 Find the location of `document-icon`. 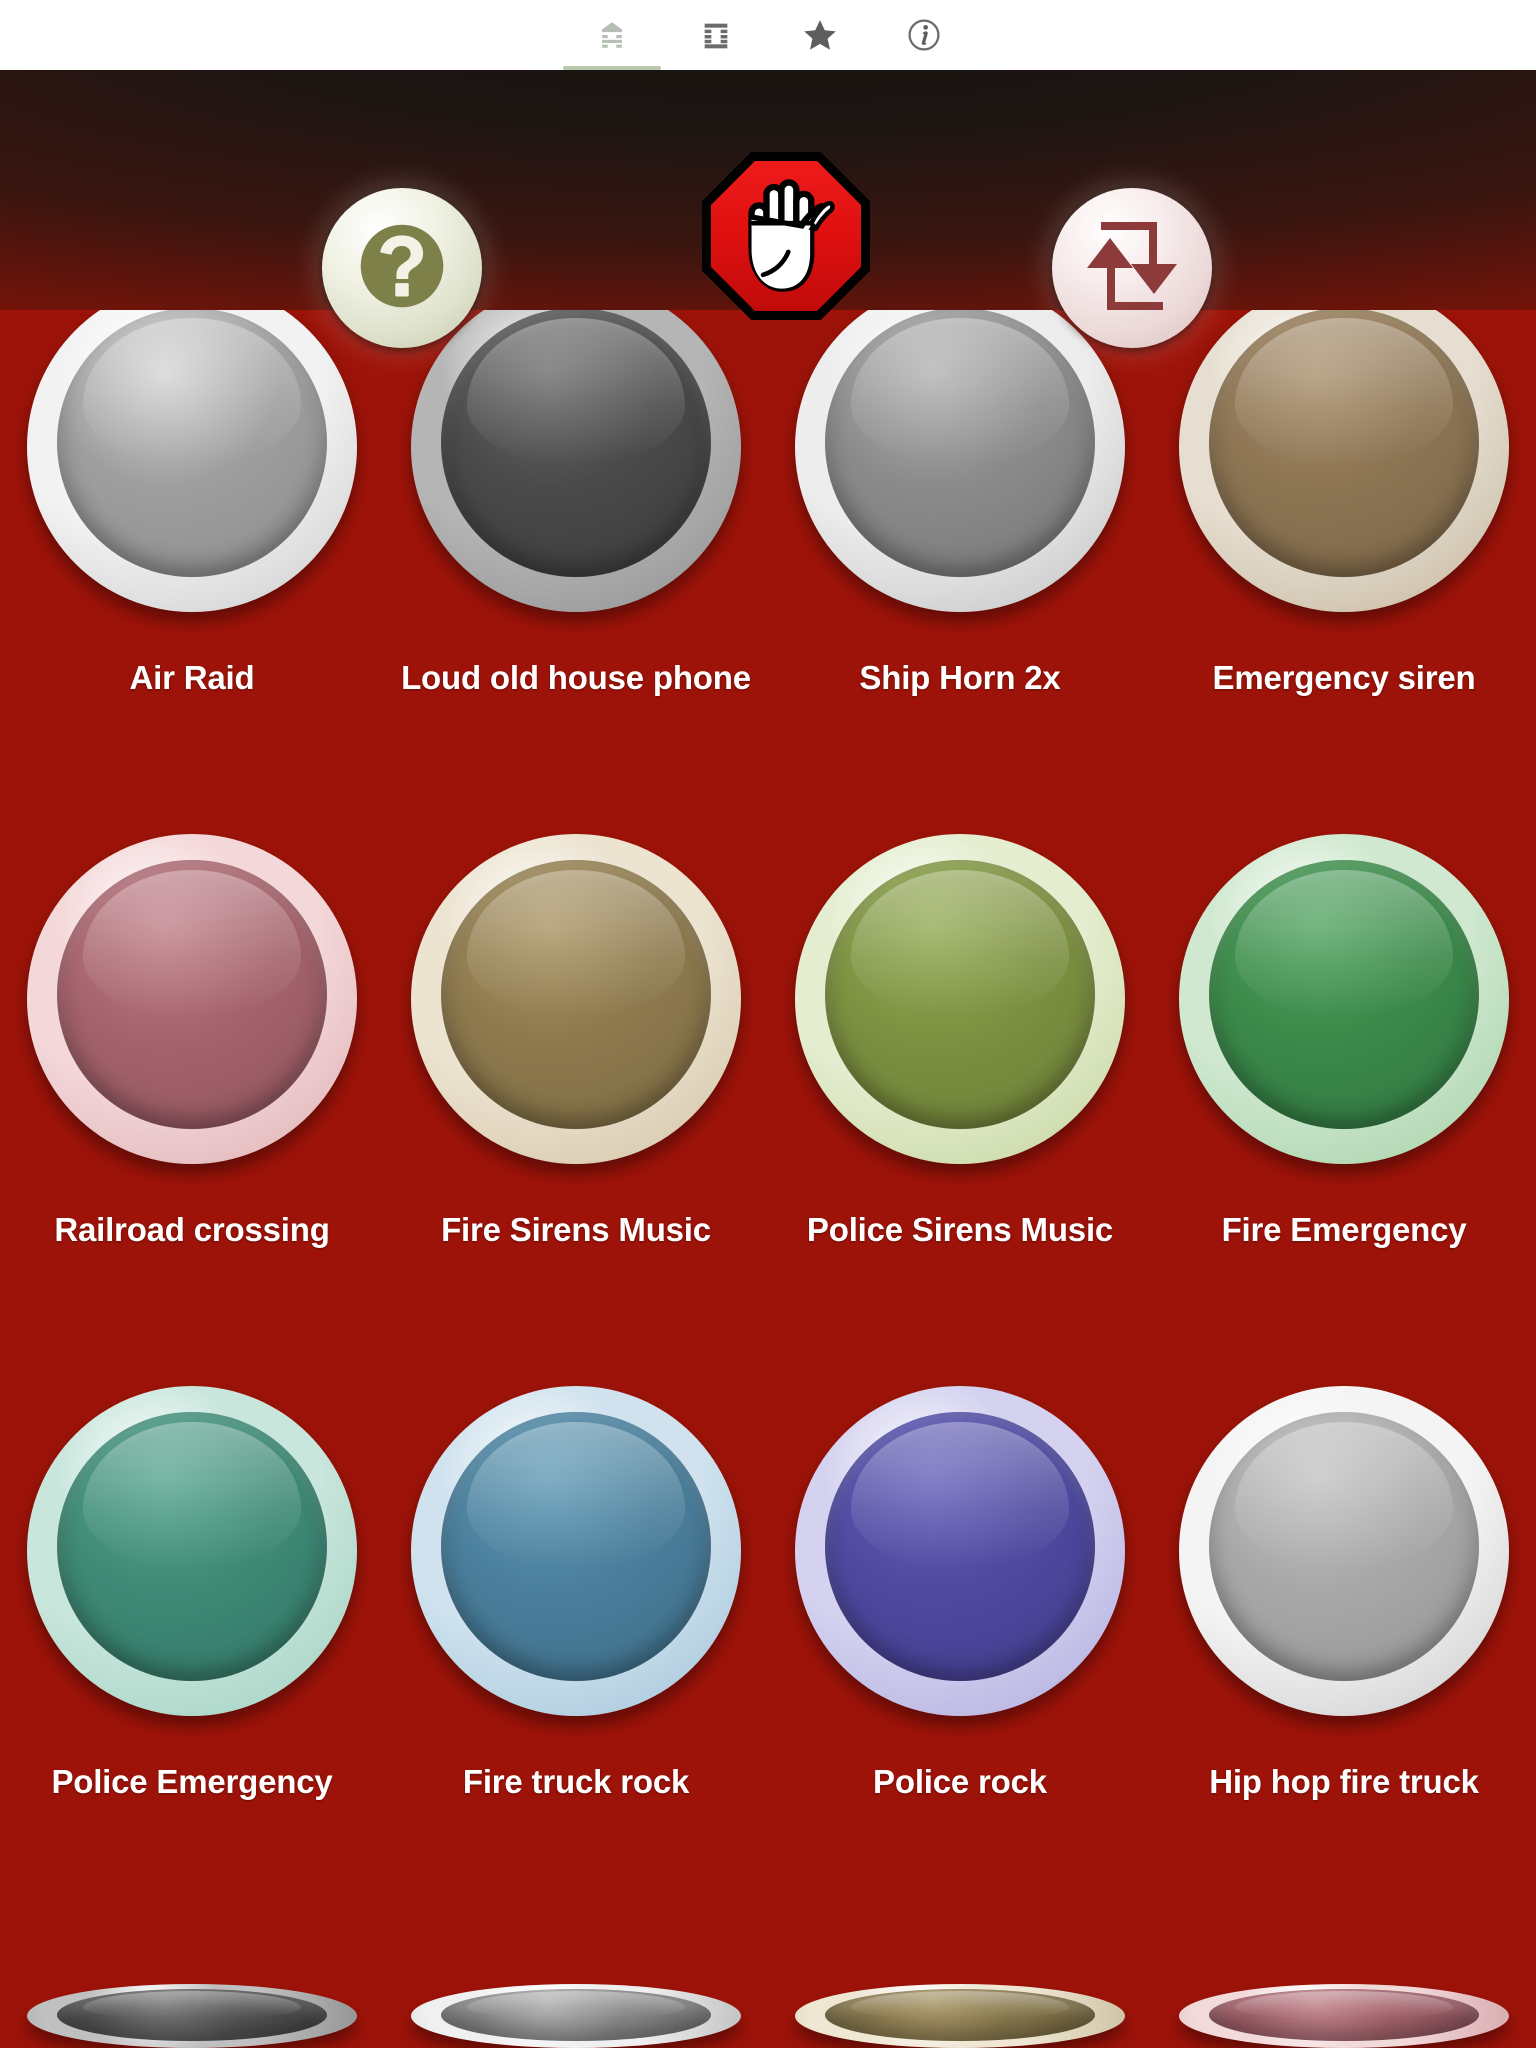

document-icon is located at coordinates (612, 35).